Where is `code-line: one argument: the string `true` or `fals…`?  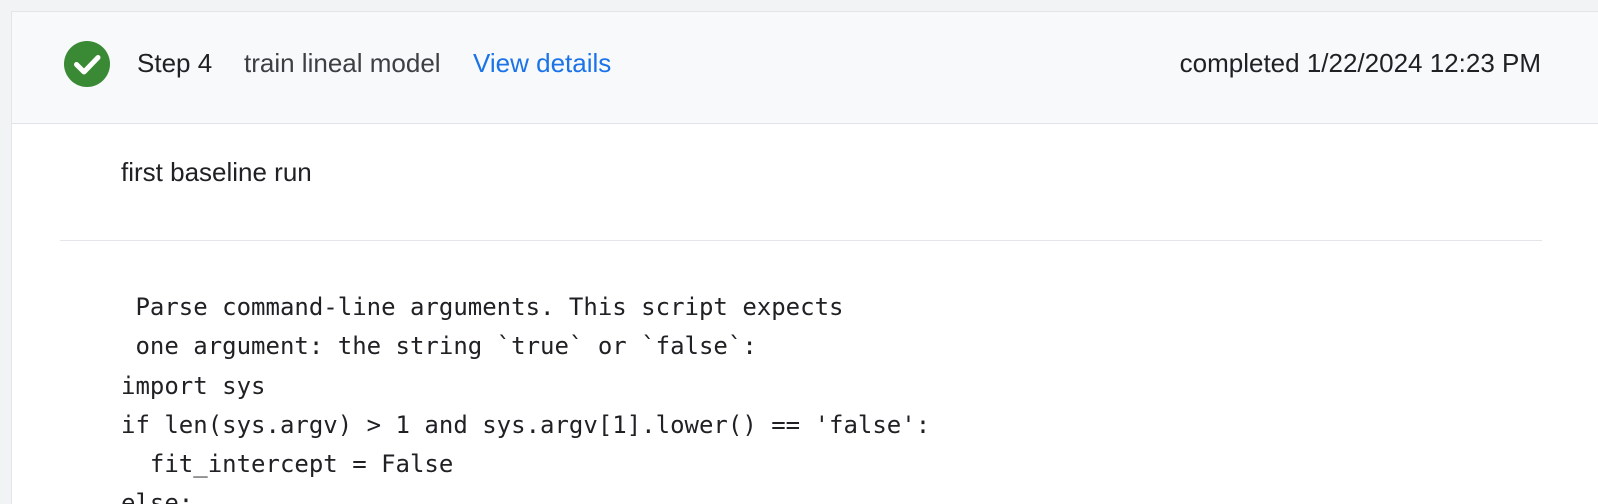 code-line: one argument: the string `true` or `fals… is located at coordinates (439, 346).